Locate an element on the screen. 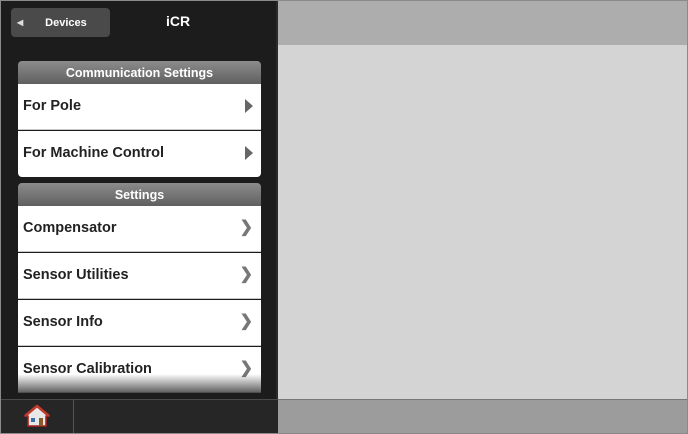  list-item-for-machine-control: For Machine Control is located at coordinates (139, 154).